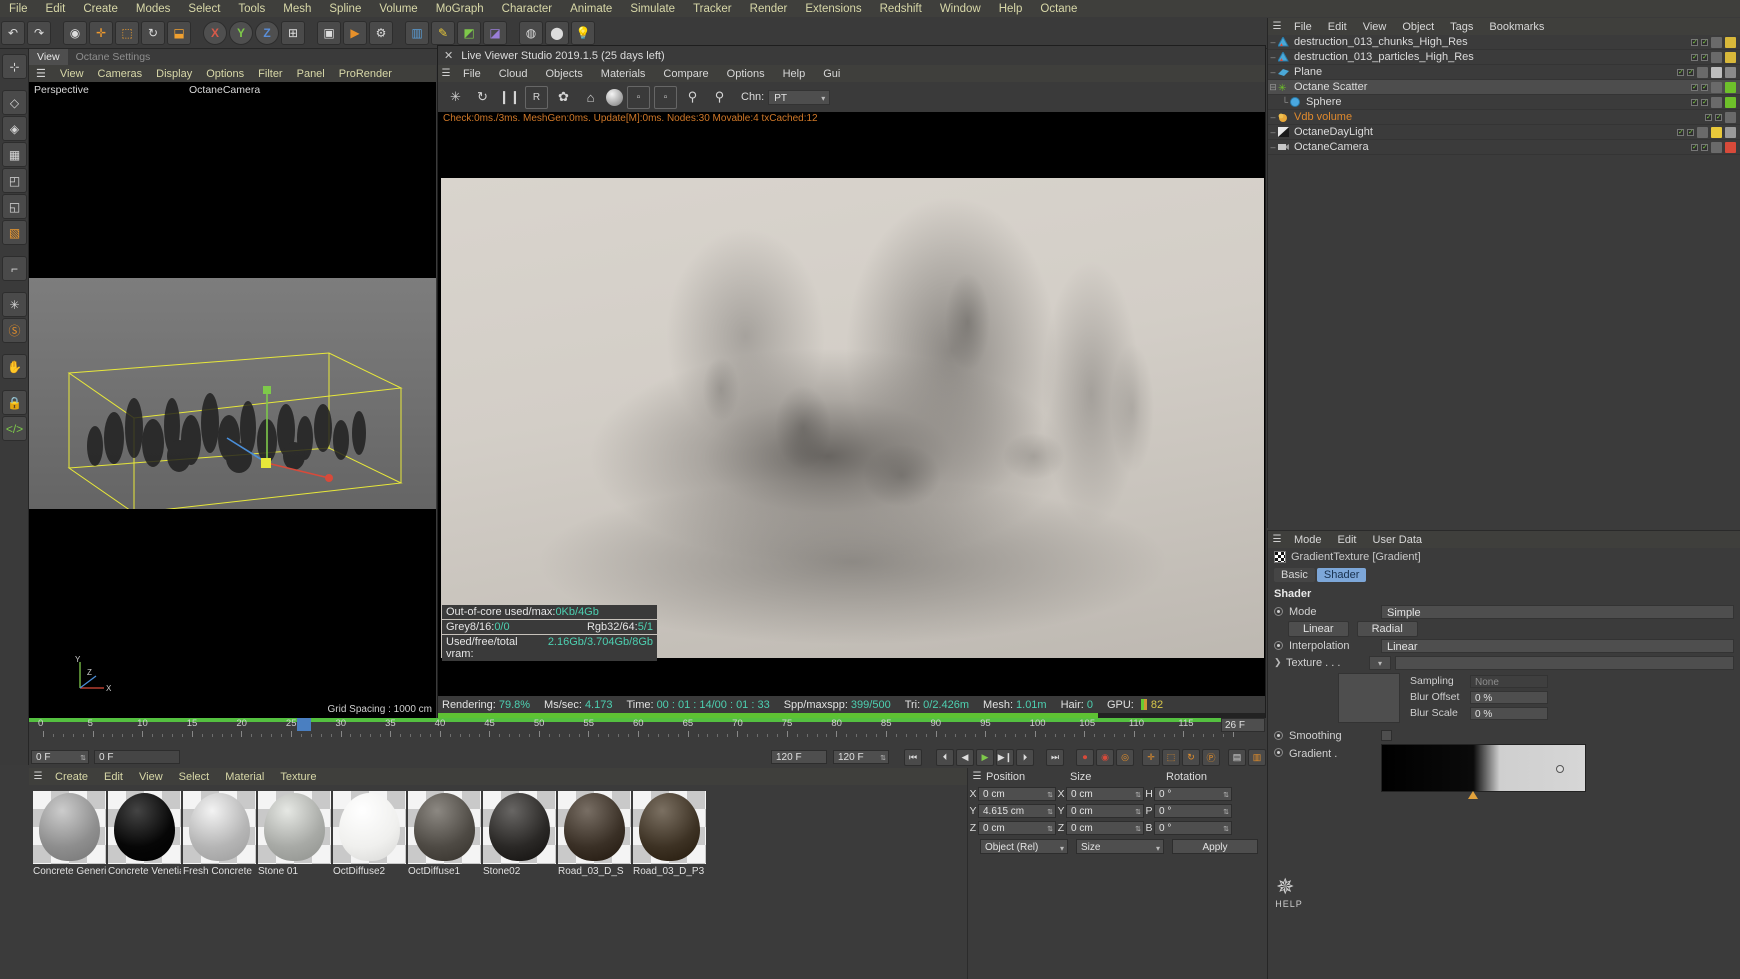 The image size is (1740, 979). I want to click on axis-x-icon: X, so click(215, 32).